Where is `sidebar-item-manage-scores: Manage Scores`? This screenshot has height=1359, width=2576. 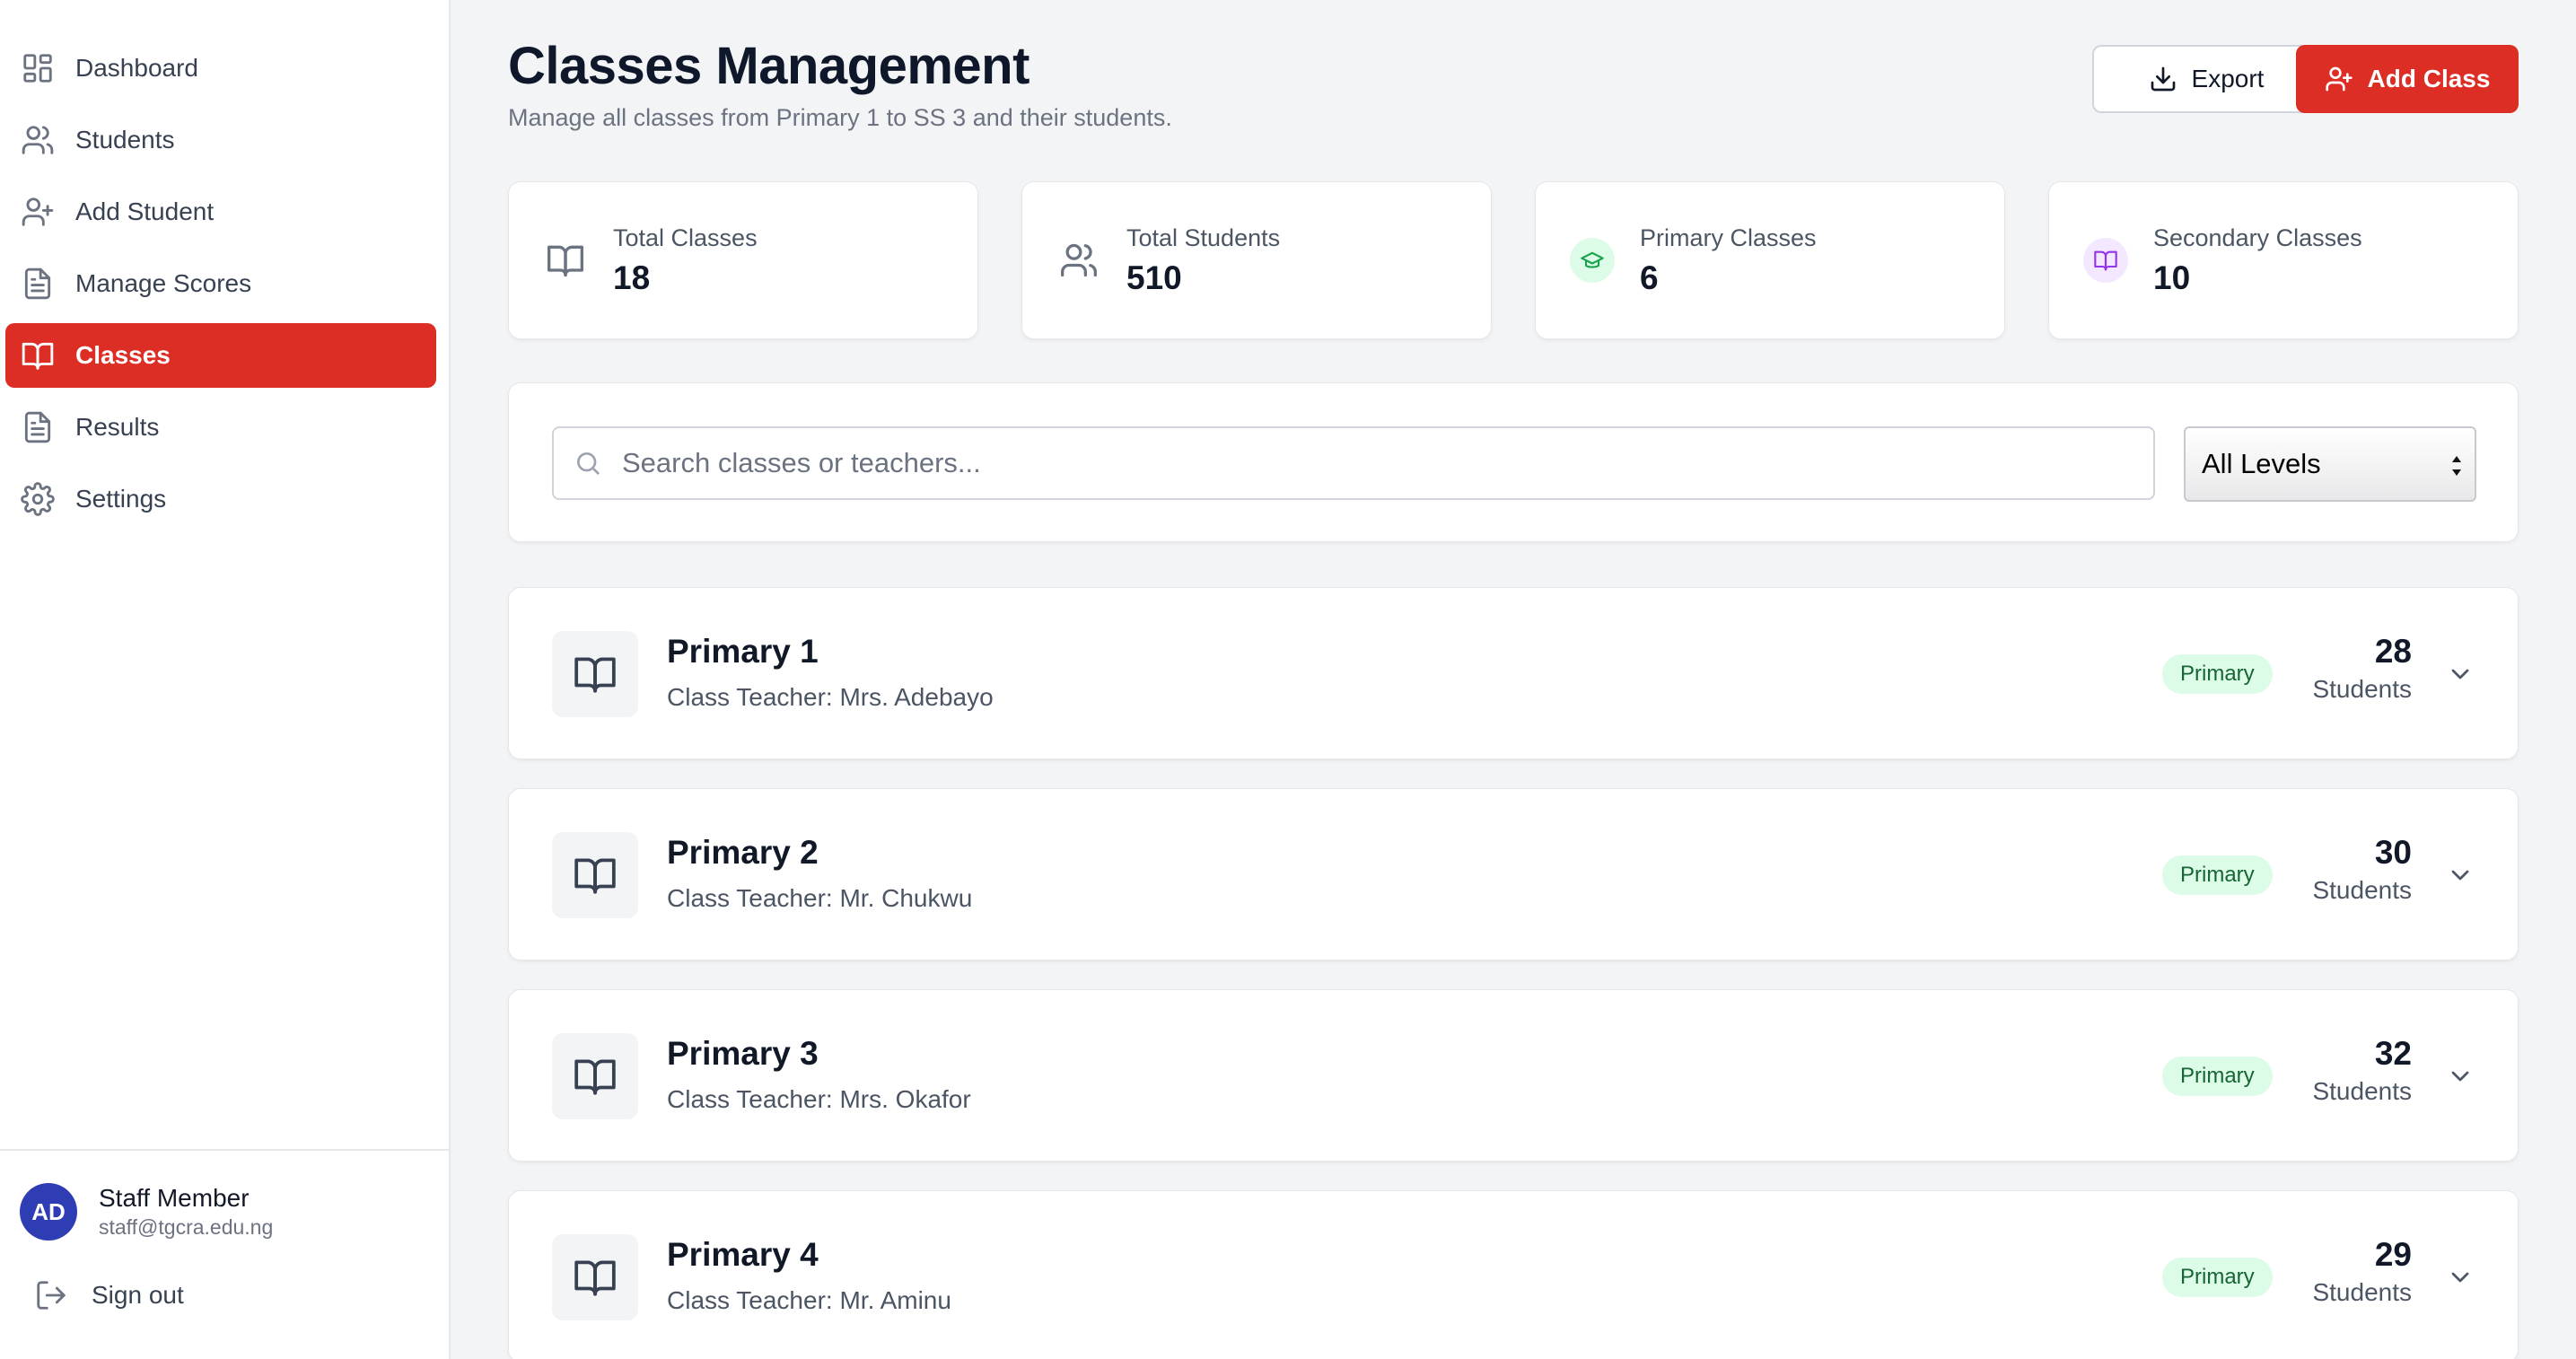 sidebar-item-manage-scores: Manage Scores is located at coordinates (220, 283).